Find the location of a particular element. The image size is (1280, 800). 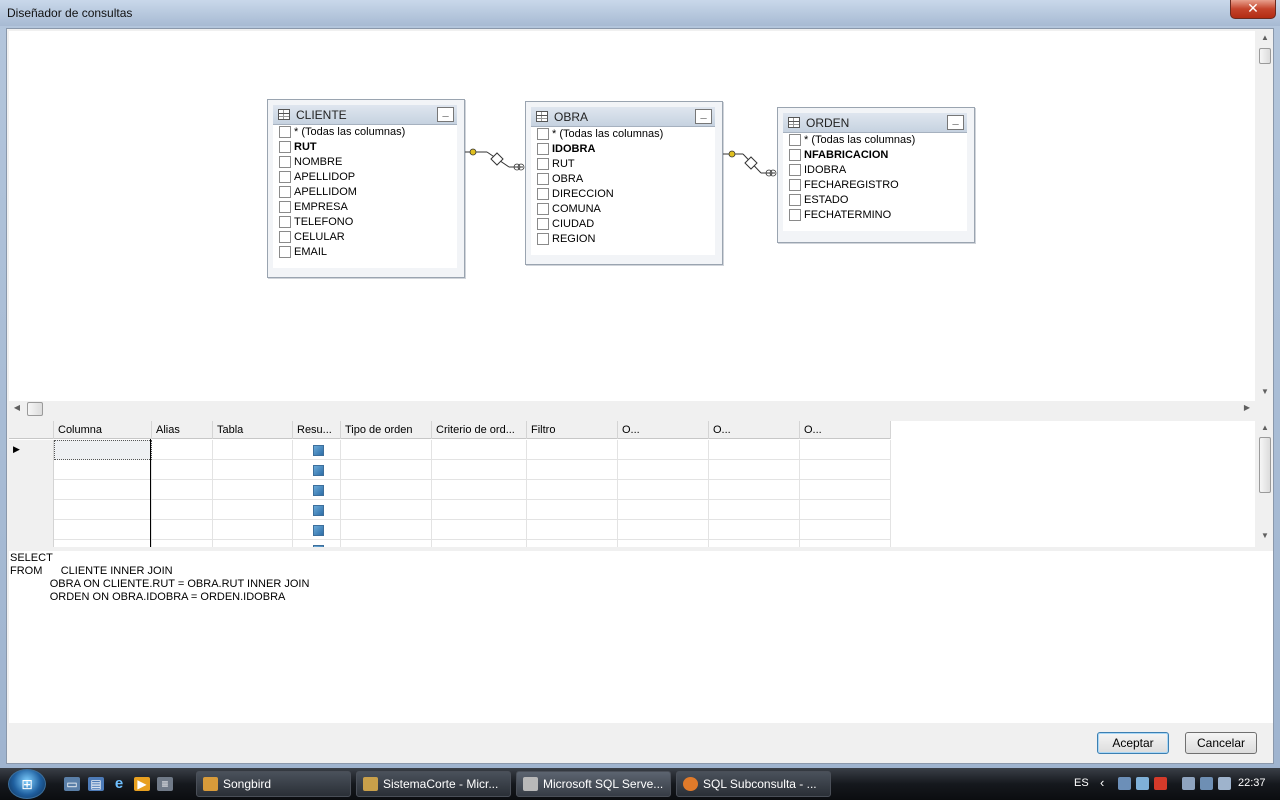

diagram-vertical-scrollbar: ▲ ▼ is located at coordinates (1265, 216).